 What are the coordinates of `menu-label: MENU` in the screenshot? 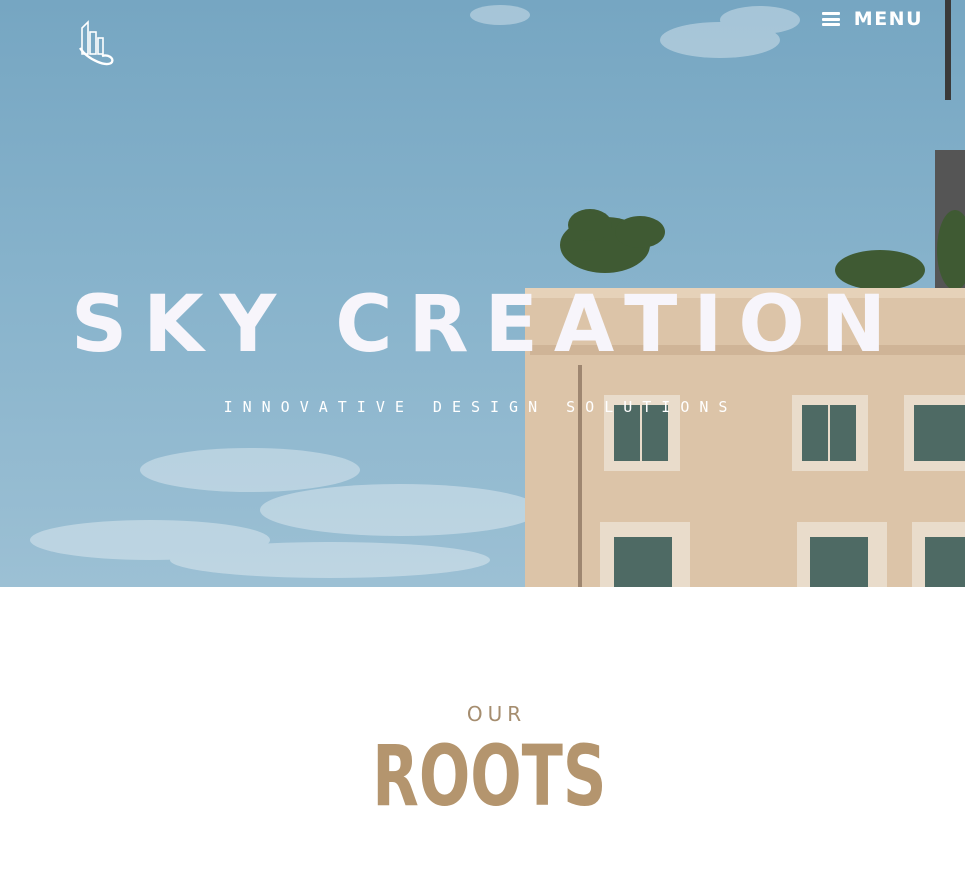 It's located at (888, 19).